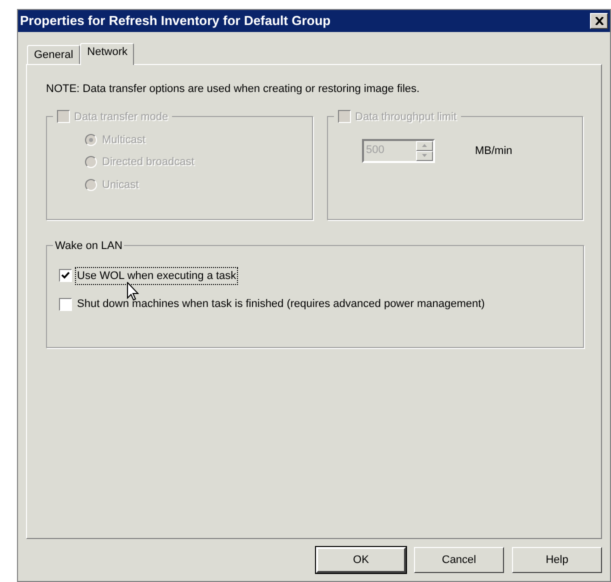  Describe the element at coordinates (157, 276) in the screenshot. I see `checkbox-label: Use WOL when executing a task` at that location.